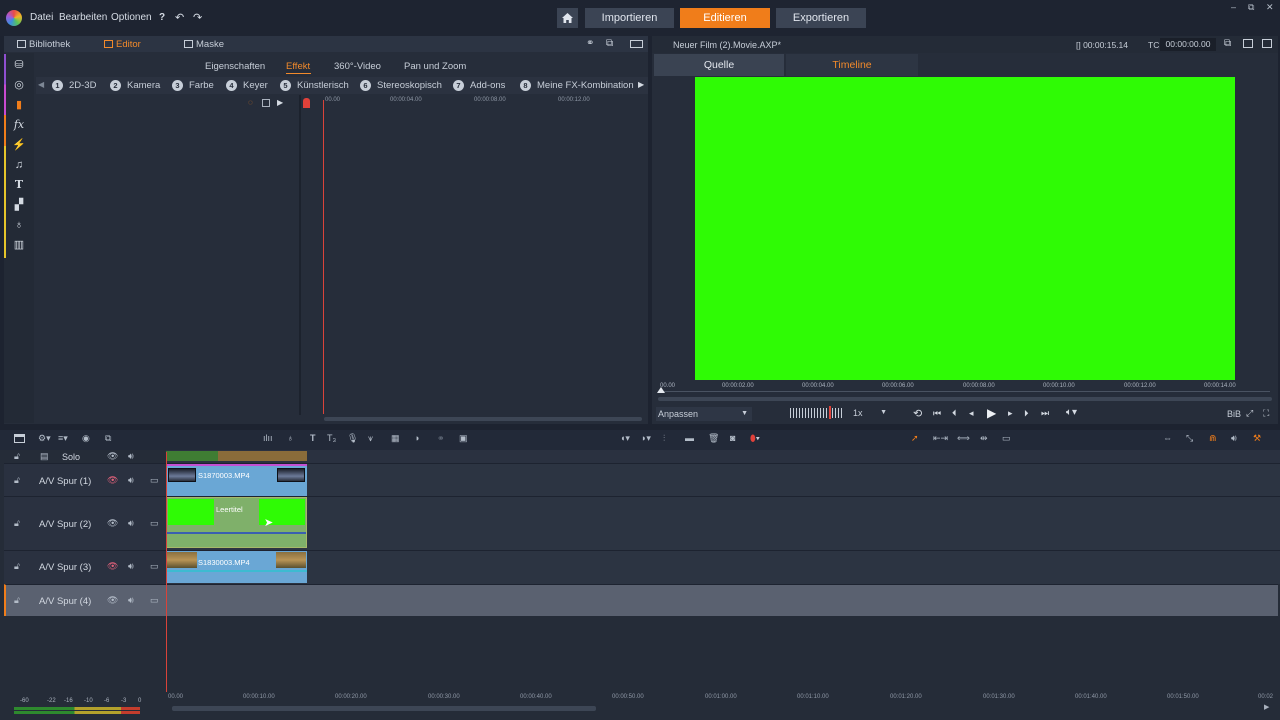 This screenshot has height=720, width=1280. Describe the element at coordinates (193, 85) in the screenshot. I see `category-color: 3 Farbe` at that location.